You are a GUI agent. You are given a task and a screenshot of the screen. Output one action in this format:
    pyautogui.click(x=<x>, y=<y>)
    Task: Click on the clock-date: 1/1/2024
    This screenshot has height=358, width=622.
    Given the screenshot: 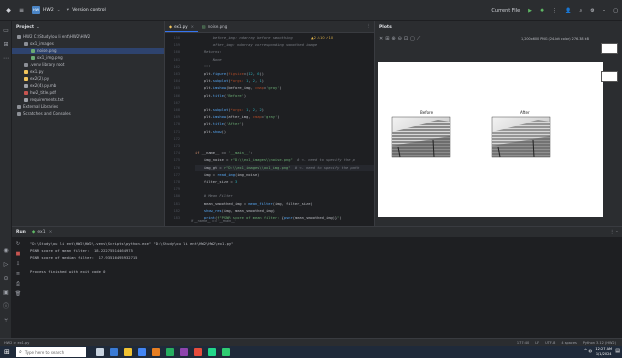 What is the action you would take?
    pyautogui.click(x=603, y=354)
    